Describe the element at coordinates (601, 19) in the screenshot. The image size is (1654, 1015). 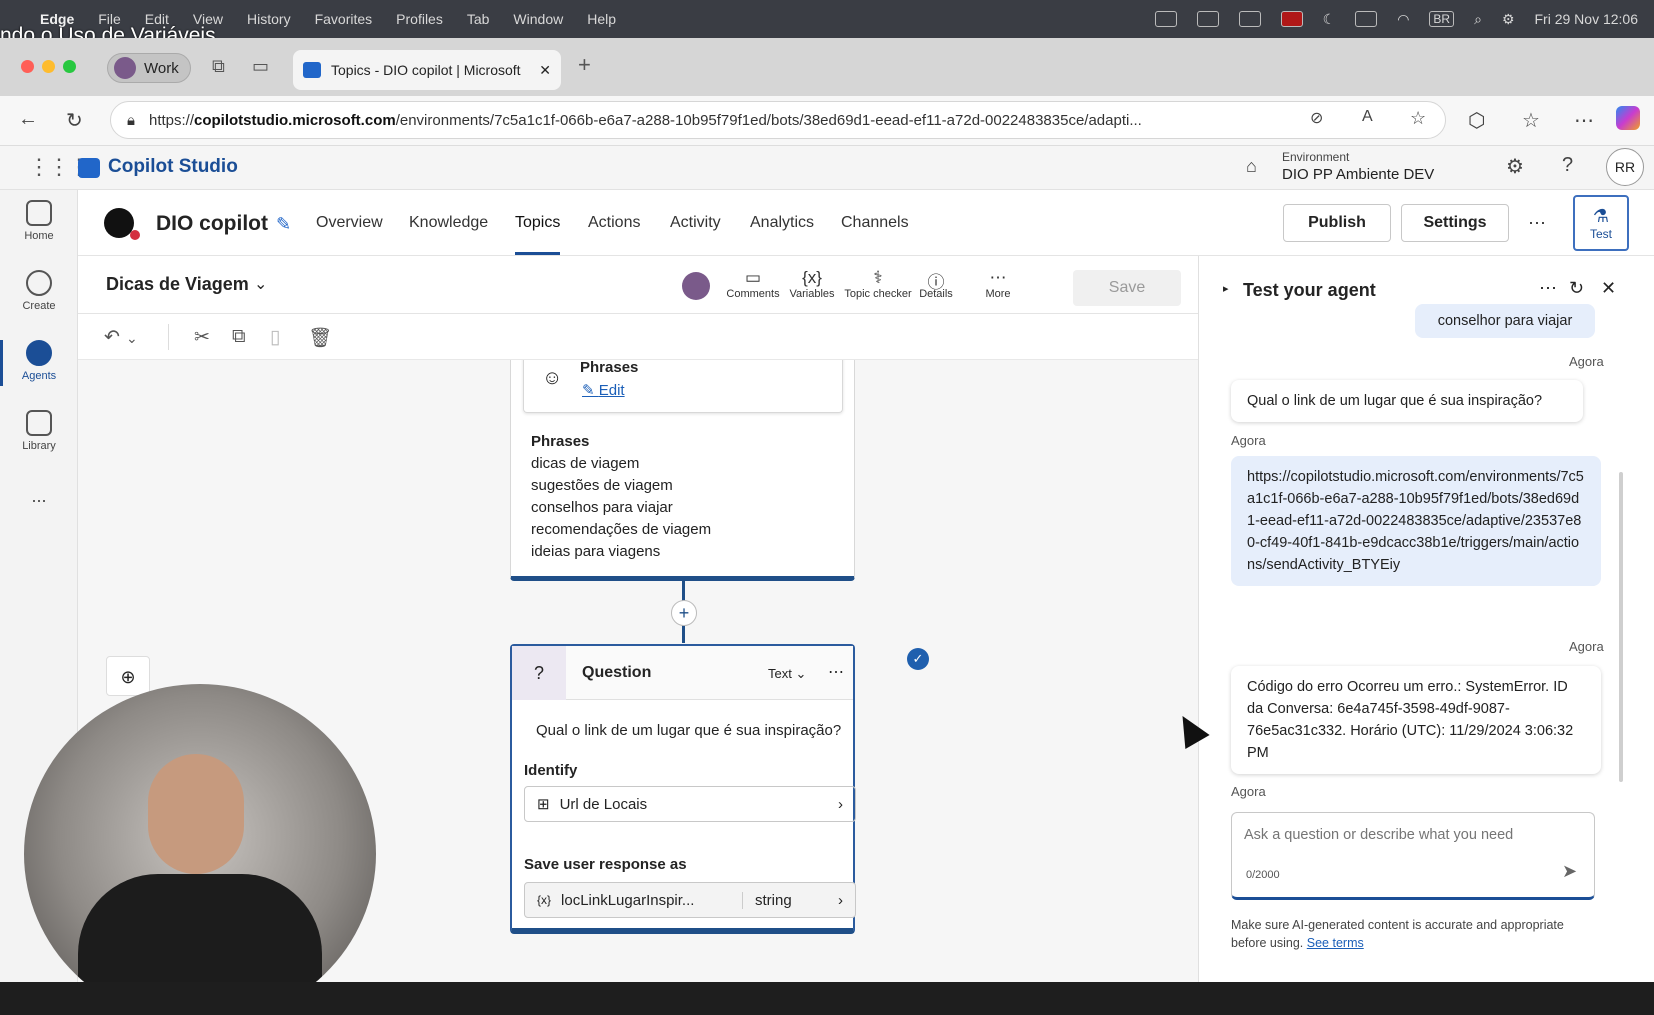
I see `menu-help: Help` at that location.